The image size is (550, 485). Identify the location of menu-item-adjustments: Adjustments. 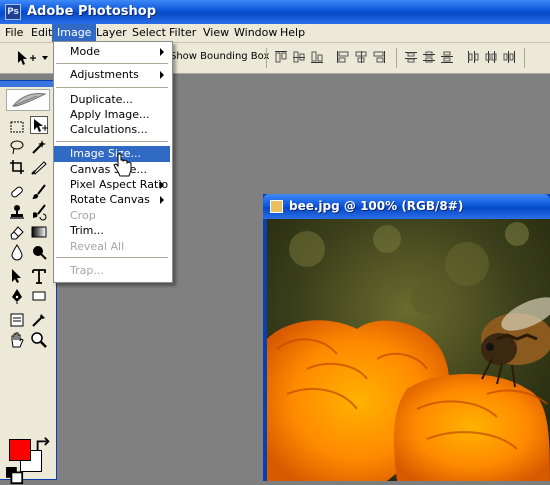
(112, 75).